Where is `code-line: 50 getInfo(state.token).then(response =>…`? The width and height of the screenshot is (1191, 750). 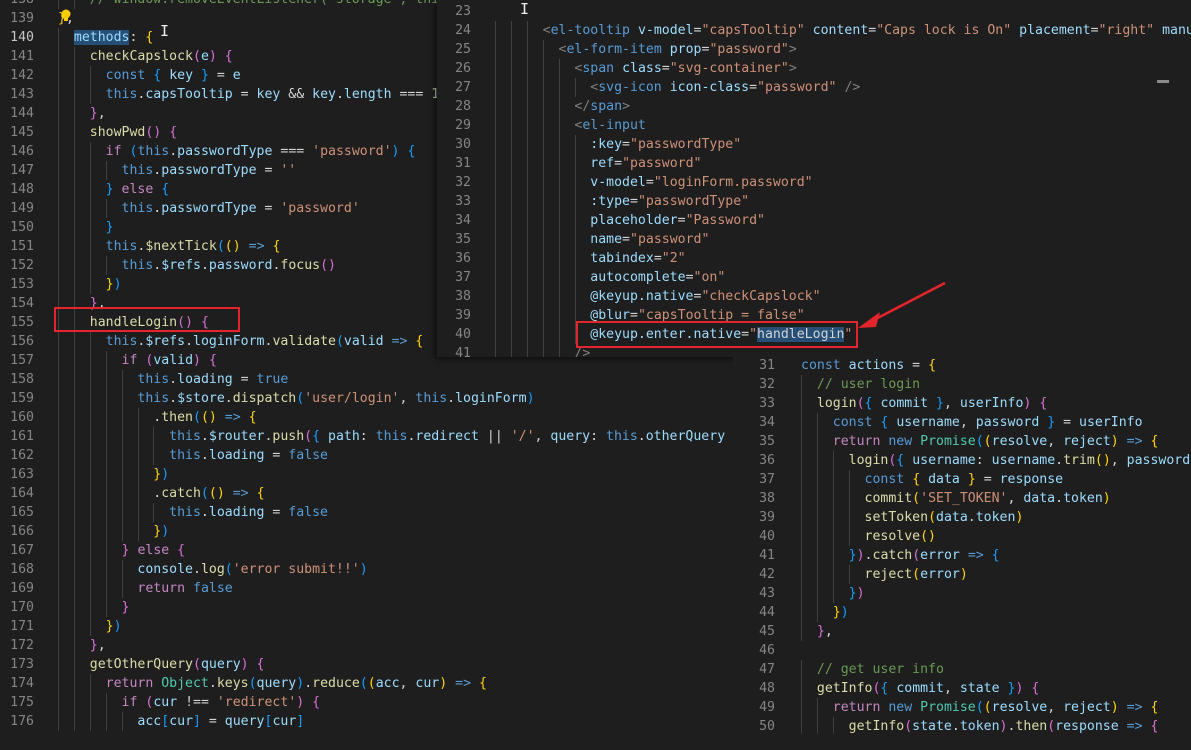
code-line: 50 getInfo(state.token).then(response =>… is located at coordinates (962, 725).